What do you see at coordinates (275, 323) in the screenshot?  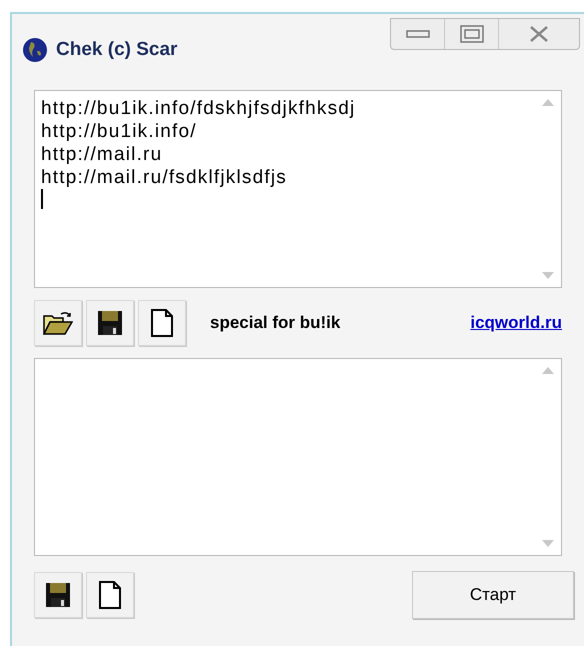 I see `credit-label: special for bu!ik` at bounding box center [275, 323].